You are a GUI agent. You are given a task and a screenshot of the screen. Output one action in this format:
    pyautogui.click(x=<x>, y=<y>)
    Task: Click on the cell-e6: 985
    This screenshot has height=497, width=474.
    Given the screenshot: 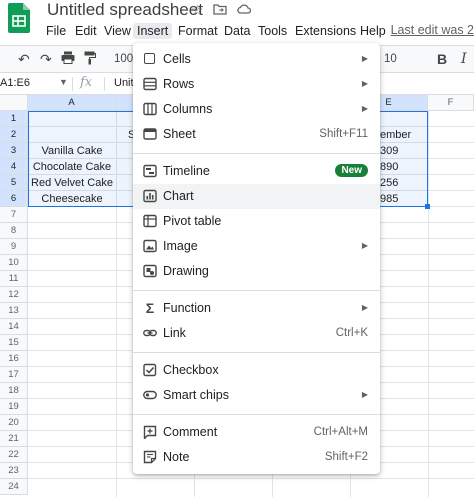 What is the action you would take?
    pyautogui.click(x=389, y=199)
    